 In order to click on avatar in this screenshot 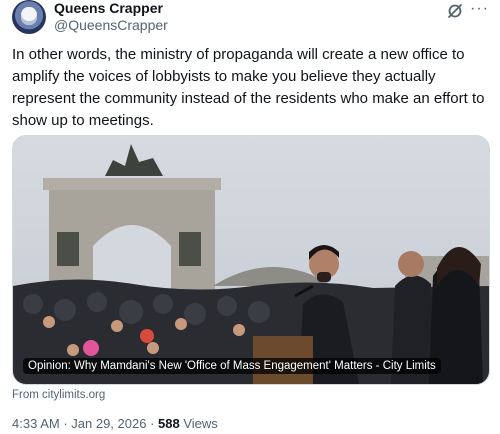, I will do `click(29, 17)`.